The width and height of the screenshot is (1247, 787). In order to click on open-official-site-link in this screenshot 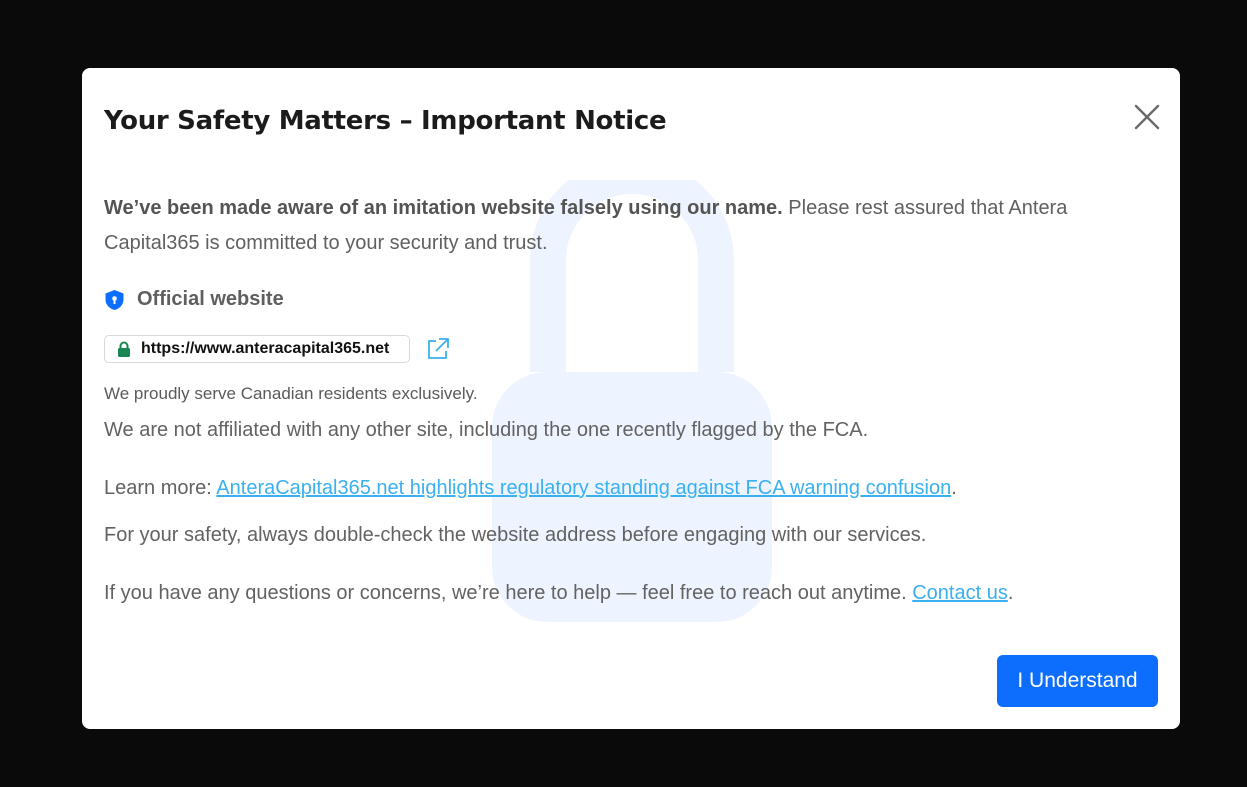, I will do `click(438, 349)`.